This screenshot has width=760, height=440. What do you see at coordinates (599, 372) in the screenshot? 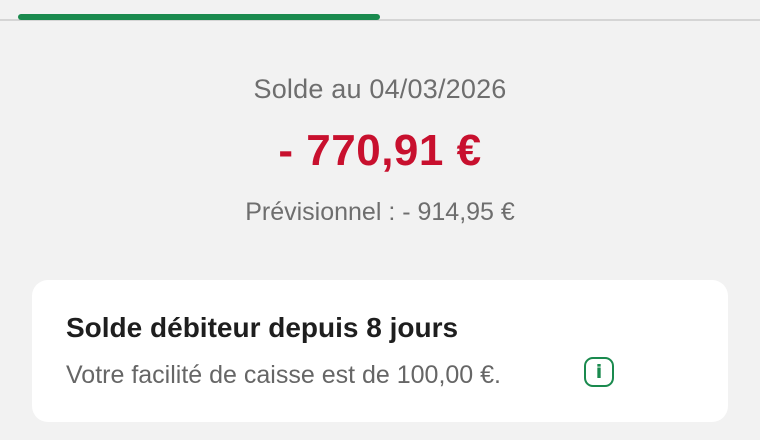
I see `info-icon: i` at bounding box center [599, 372].